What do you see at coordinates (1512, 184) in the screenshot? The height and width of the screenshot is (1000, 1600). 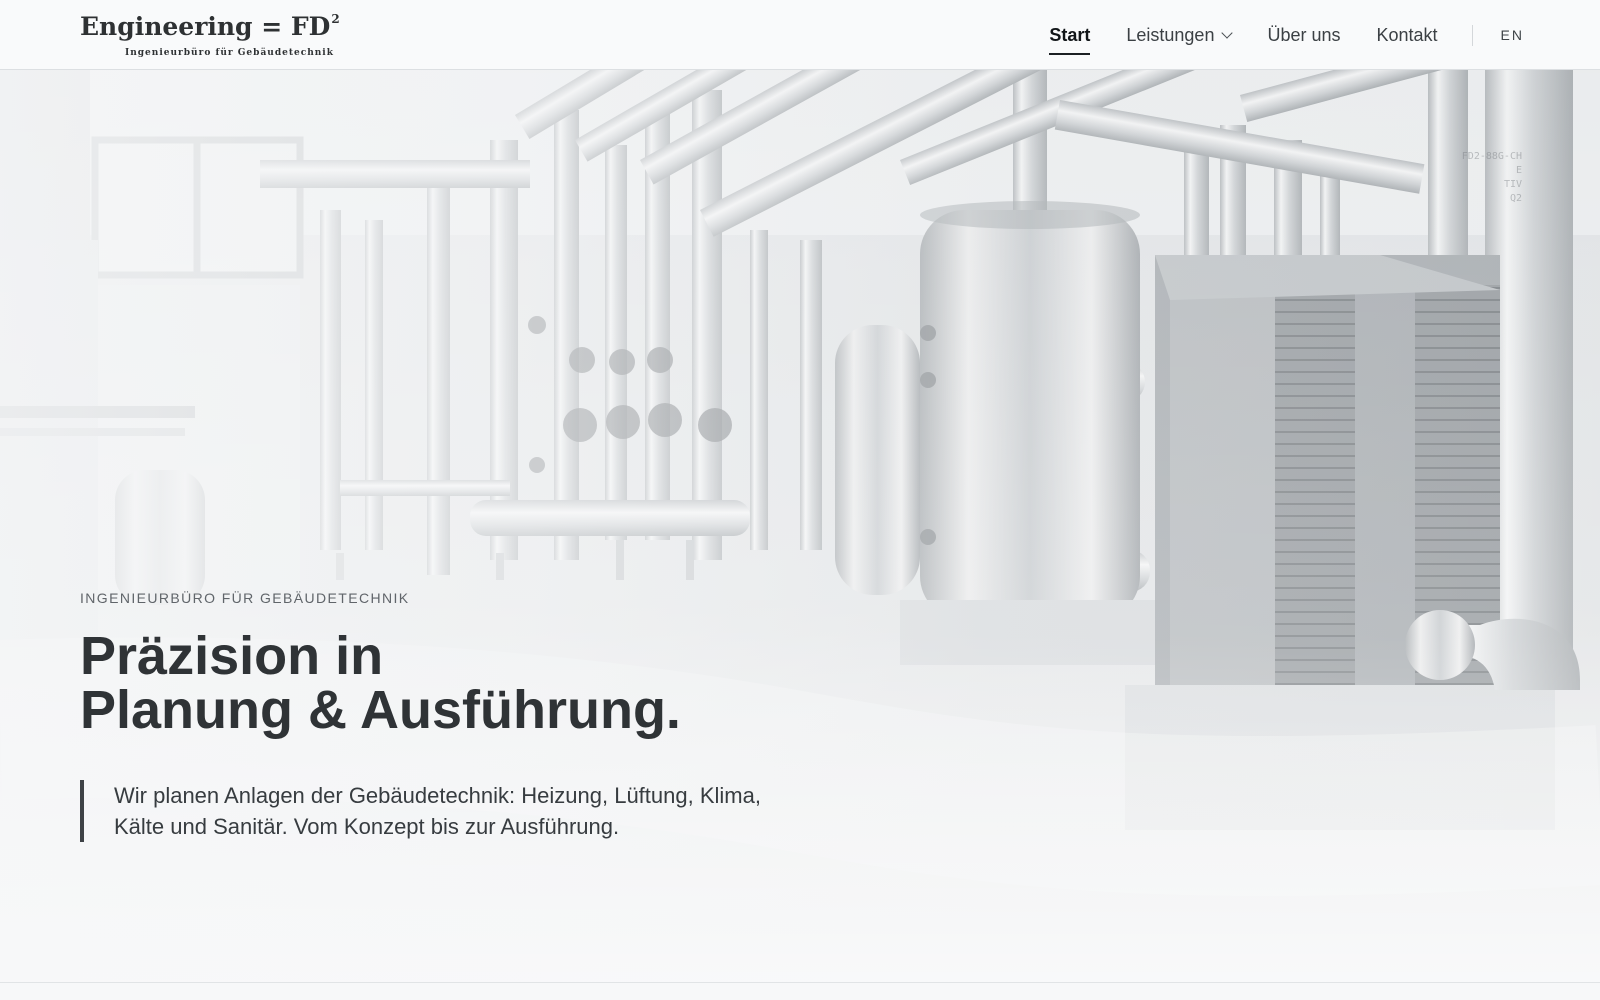 I see `equipment-tag: TIV` at bounding box center [1512, 184].